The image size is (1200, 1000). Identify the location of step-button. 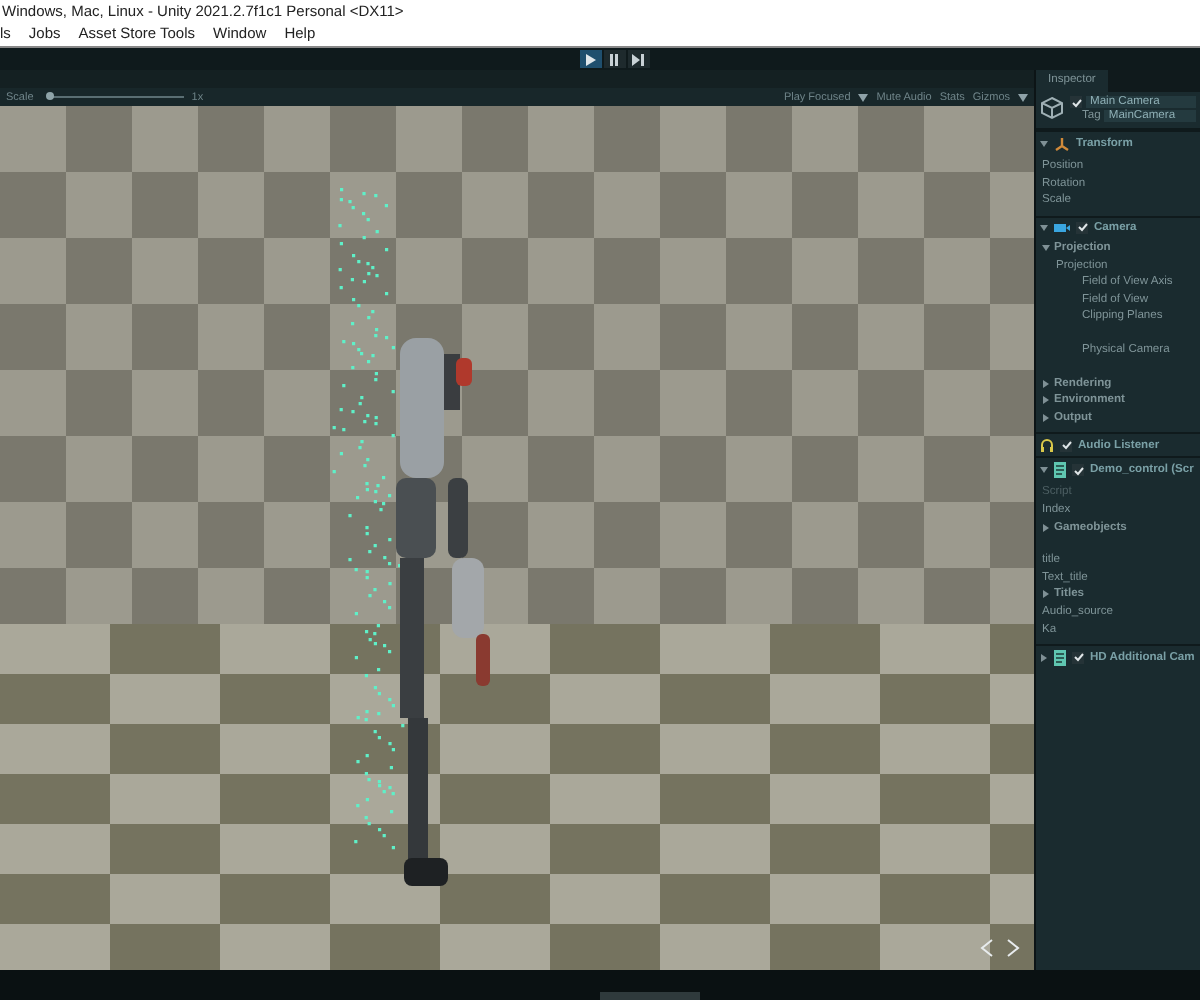
(638, 59).